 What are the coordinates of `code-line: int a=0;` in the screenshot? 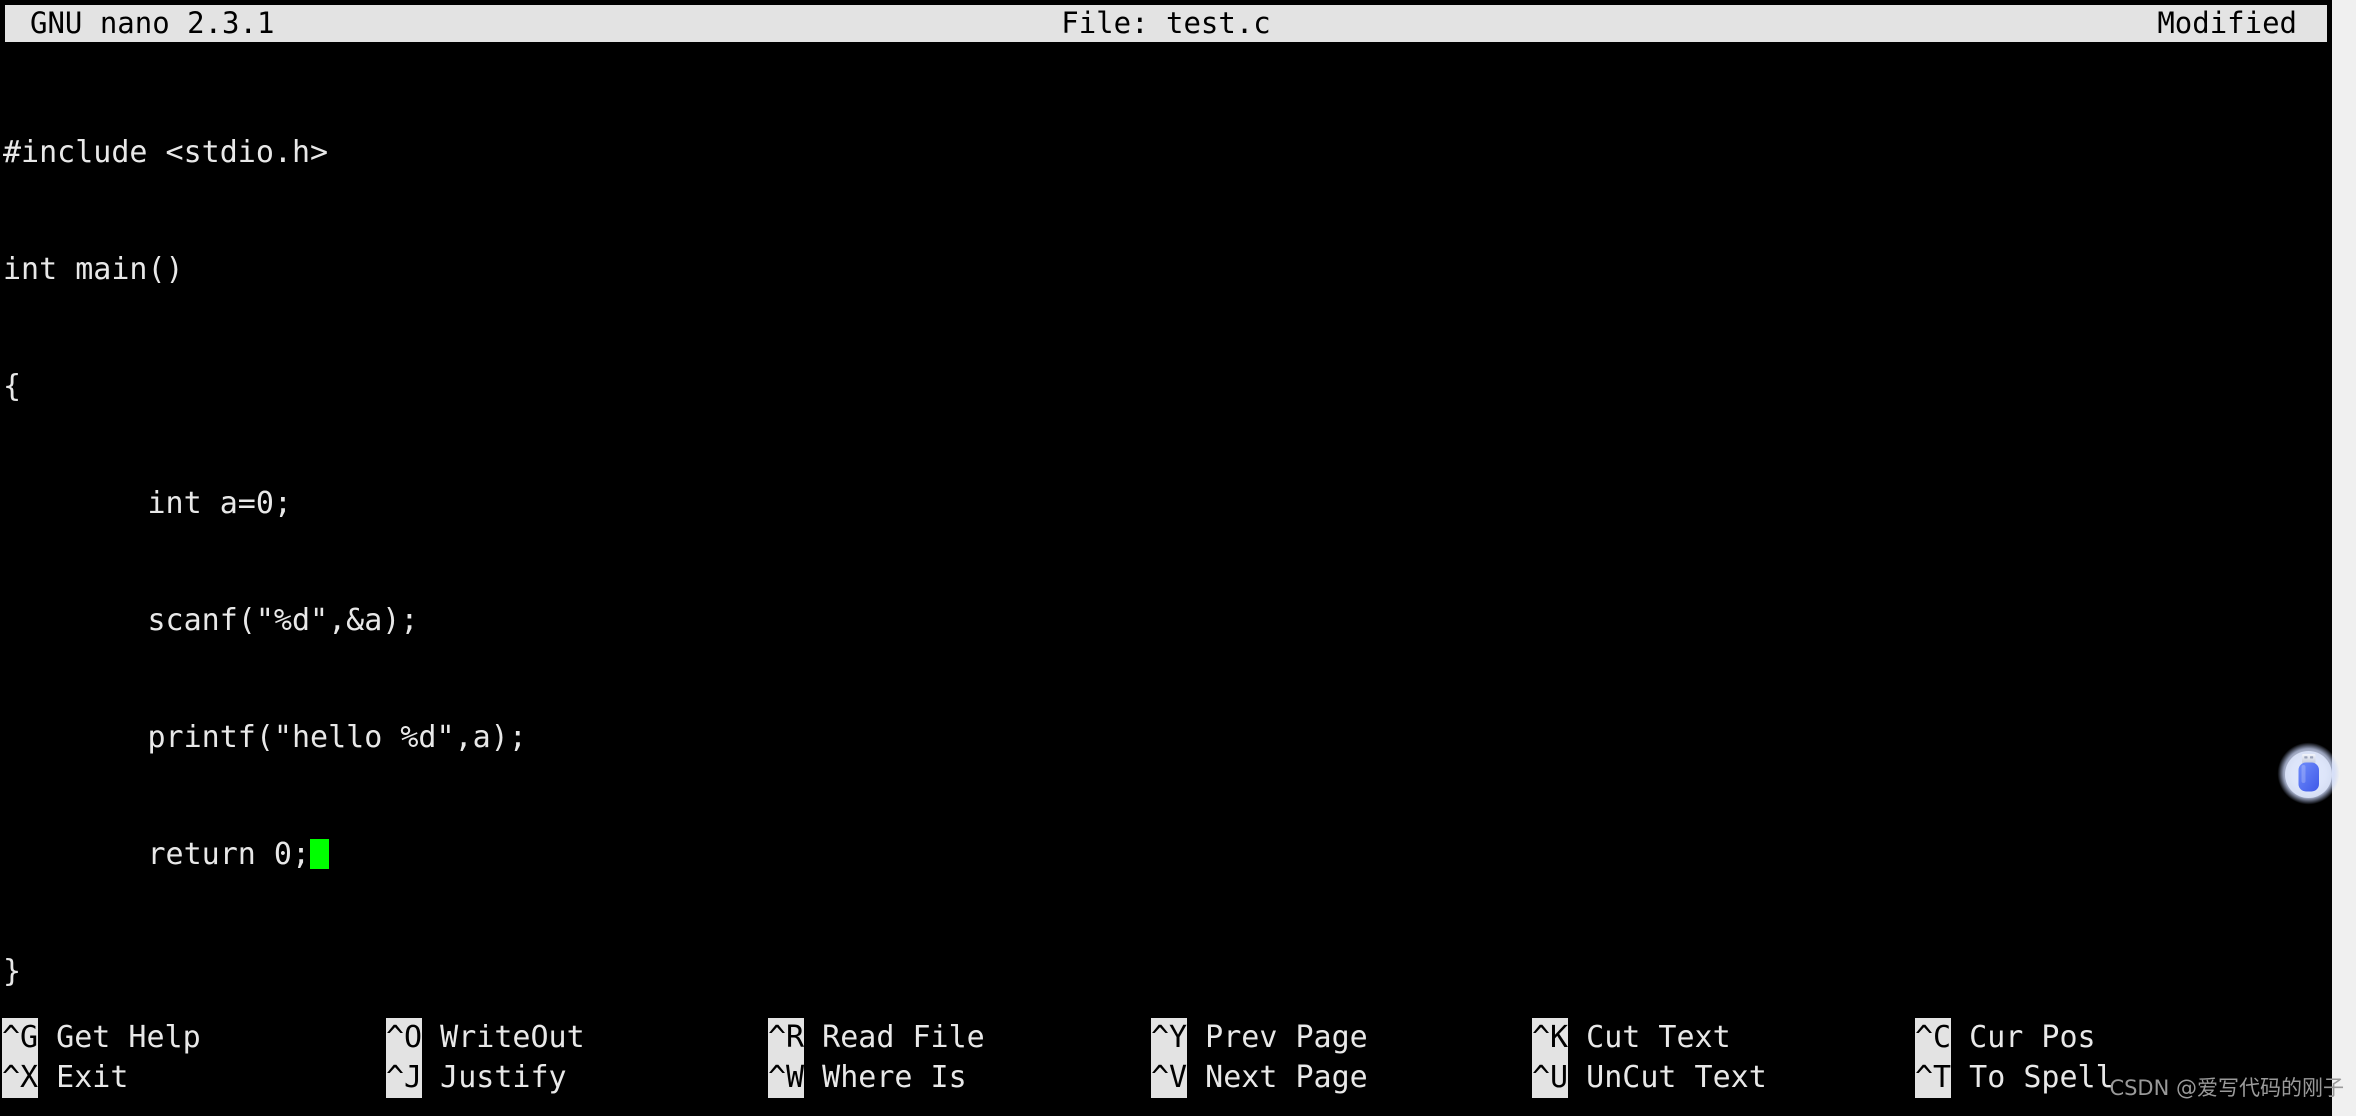 It's located at (1163, 503).